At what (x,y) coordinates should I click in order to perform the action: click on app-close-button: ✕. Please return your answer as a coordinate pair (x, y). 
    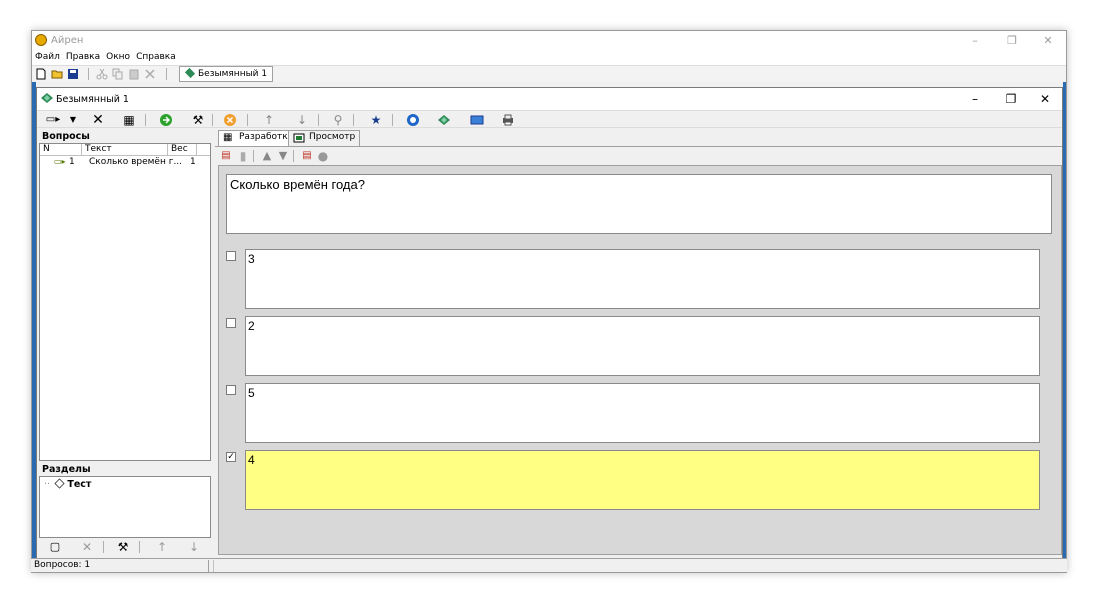
    Looking at the image, I should click on (1048, 41).